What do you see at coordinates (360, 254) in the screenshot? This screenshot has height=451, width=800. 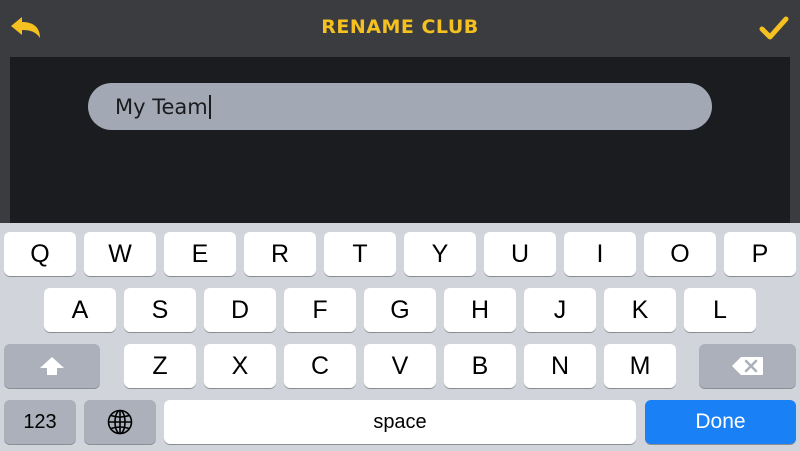 I see `key-t: T` at bounding box center [360, 254].